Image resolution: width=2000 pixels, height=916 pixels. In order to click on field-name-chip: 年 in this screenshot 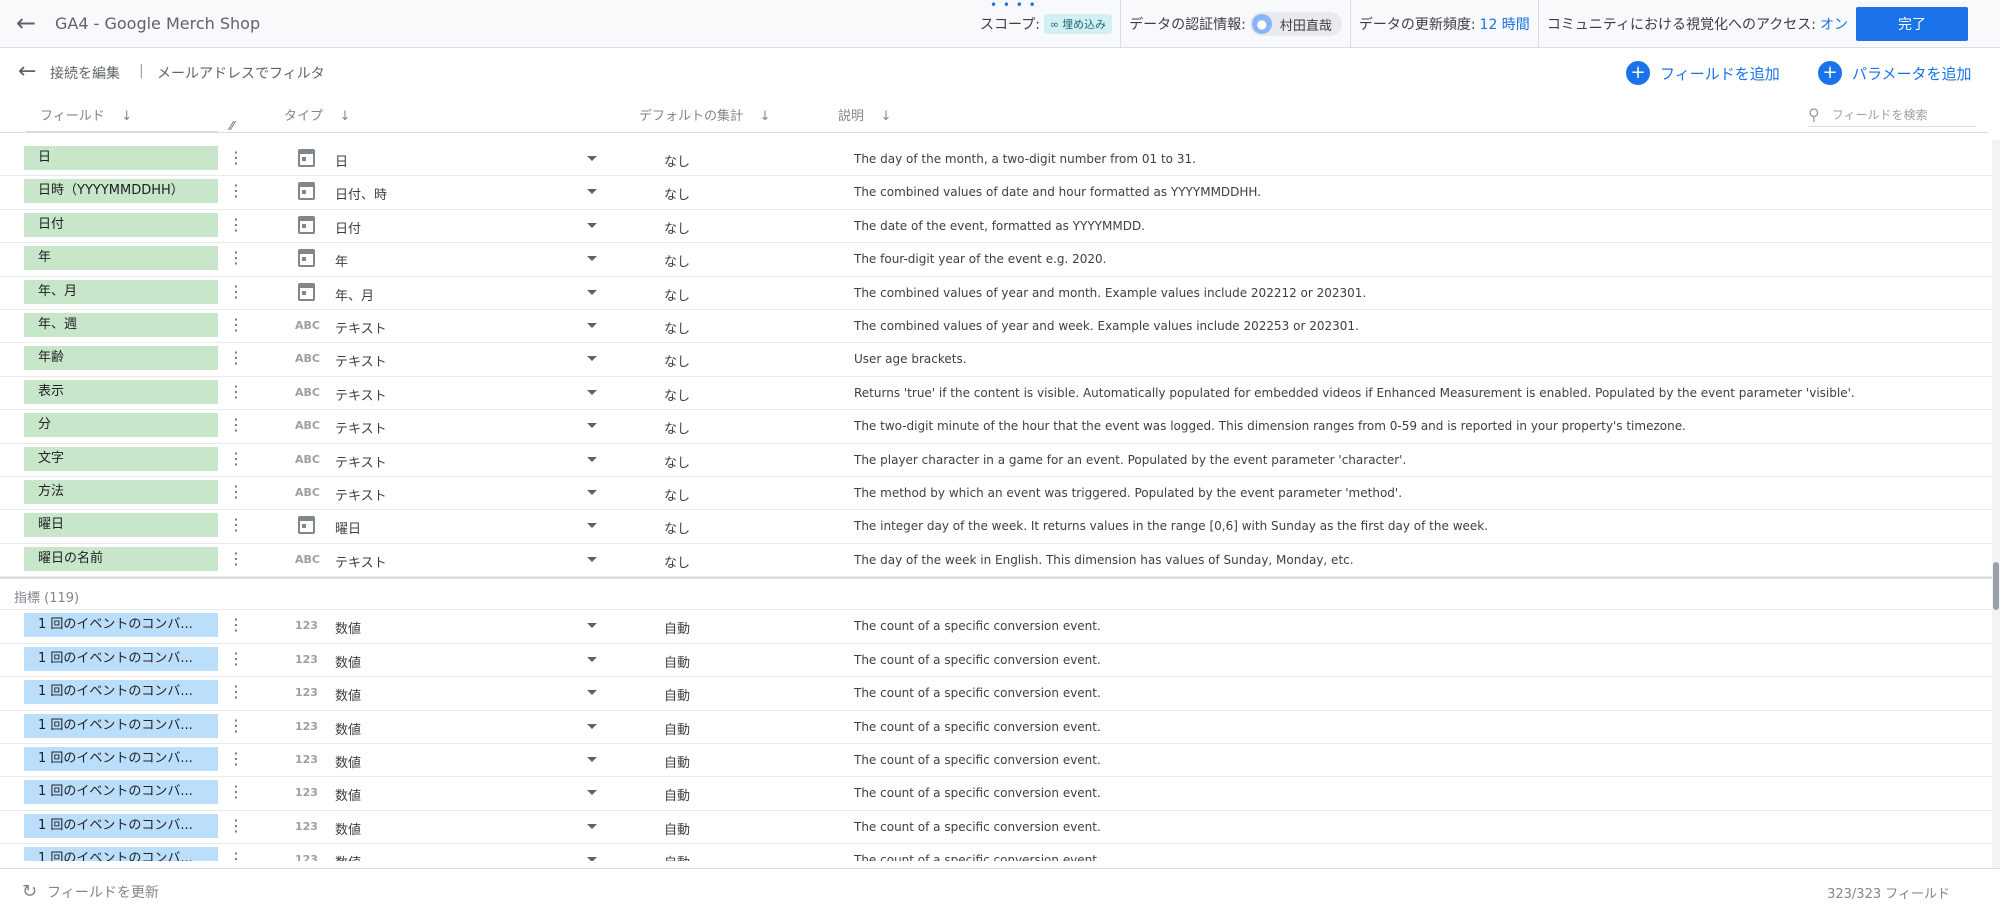, I will do `click(121, 258)`.